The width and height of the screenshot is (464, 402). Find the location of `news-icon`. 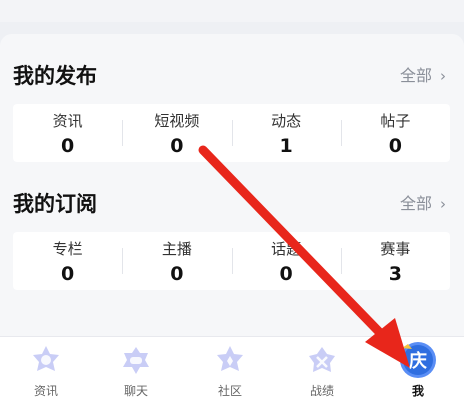

news-icon is located at coordinates (46, 358).